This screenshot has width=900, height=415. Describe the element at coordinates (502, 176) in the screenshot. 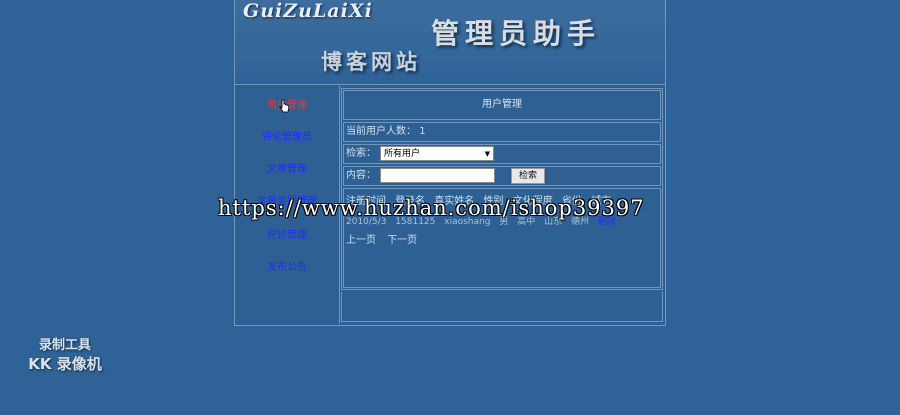

I see `search-row: 内容： 检索` at that location.